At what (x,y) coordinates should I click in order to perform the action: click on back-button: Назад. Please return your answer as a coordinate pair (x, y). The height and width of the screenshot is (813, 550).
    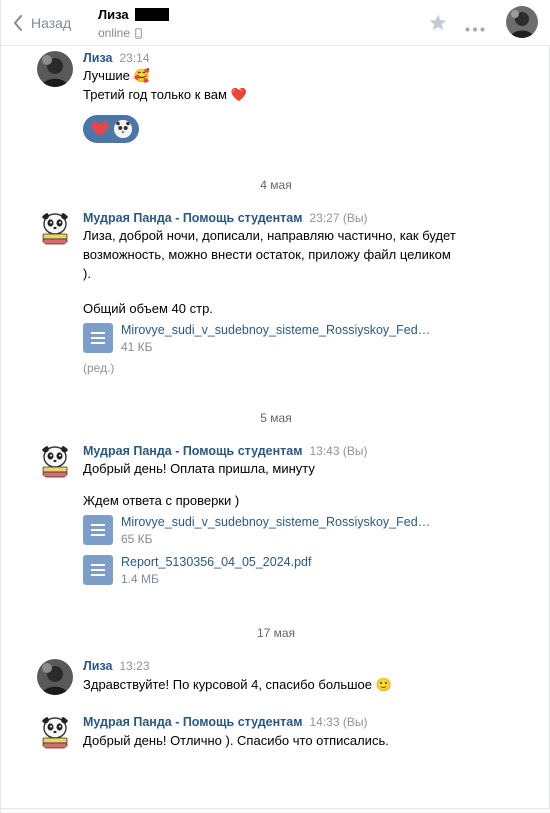
    Looking at the image, I should click on (42, 23).